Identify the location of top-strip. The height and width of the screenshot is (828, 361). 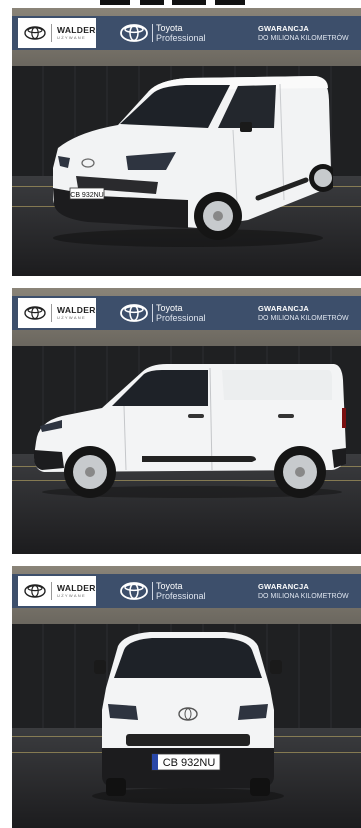
(180, 4).